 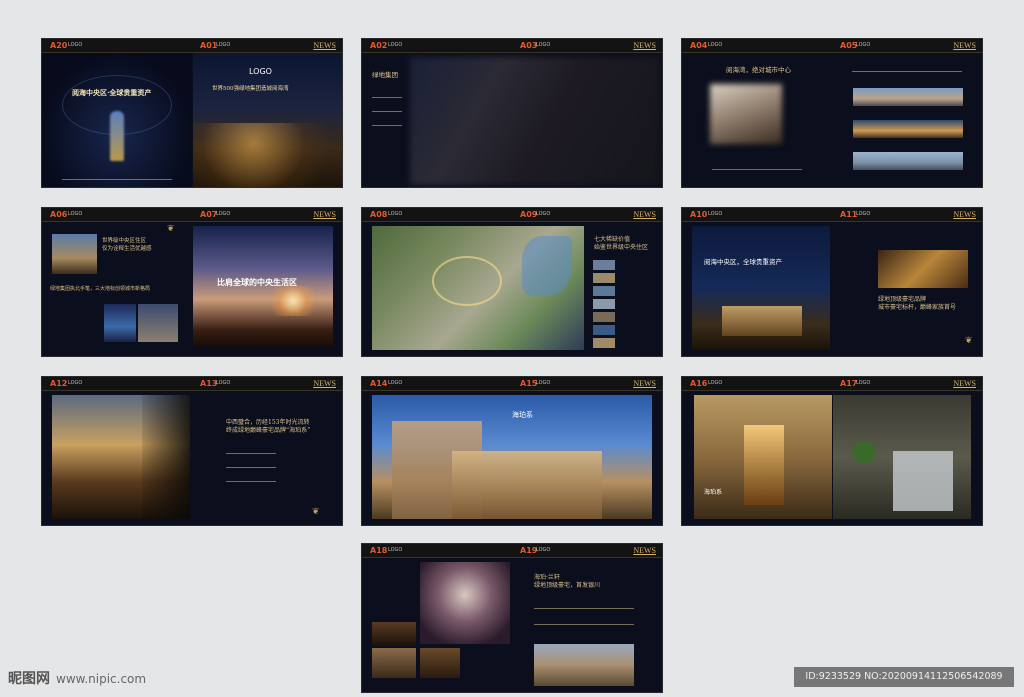 What do you see at coordinates (209, 214) in the screenshot?
I see `page-number-right: A07` at bounding box center [209, 214].